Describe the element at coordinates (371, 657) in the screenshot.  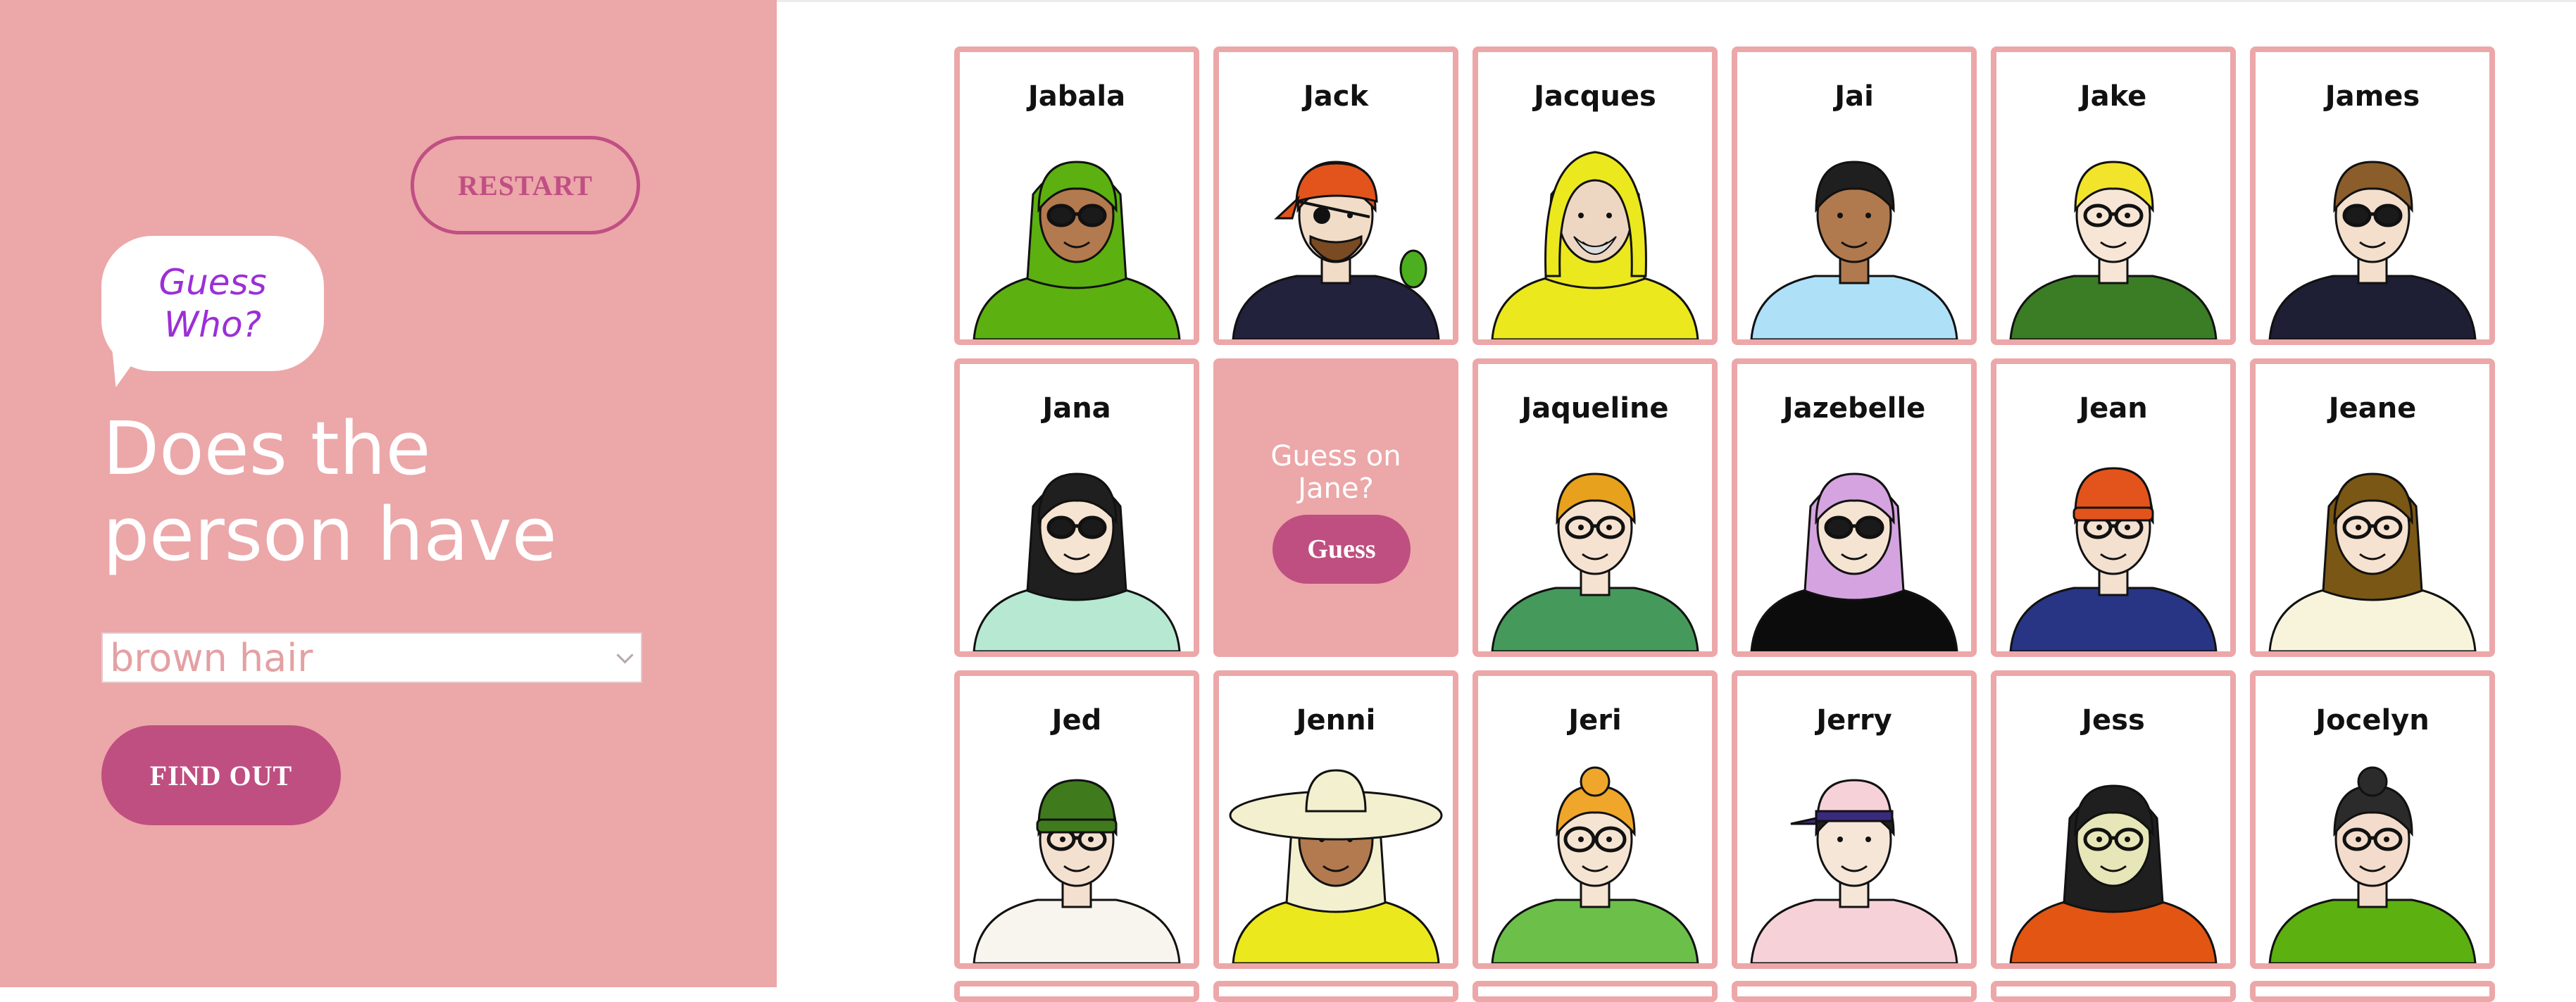
I see `feature-select: brown hair` at that location.